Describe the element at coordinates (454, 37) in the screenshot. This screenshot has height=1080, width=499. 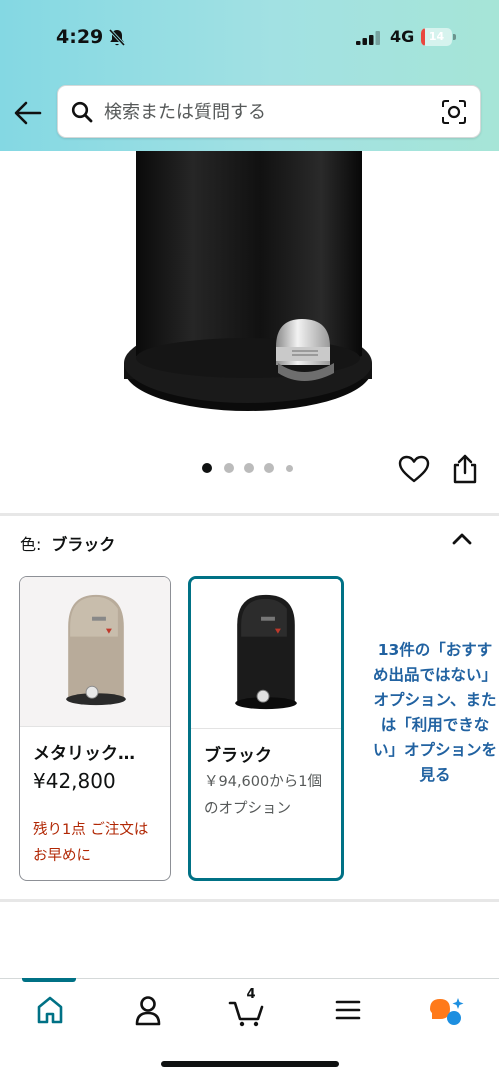
I see `battery-cap` at that location.